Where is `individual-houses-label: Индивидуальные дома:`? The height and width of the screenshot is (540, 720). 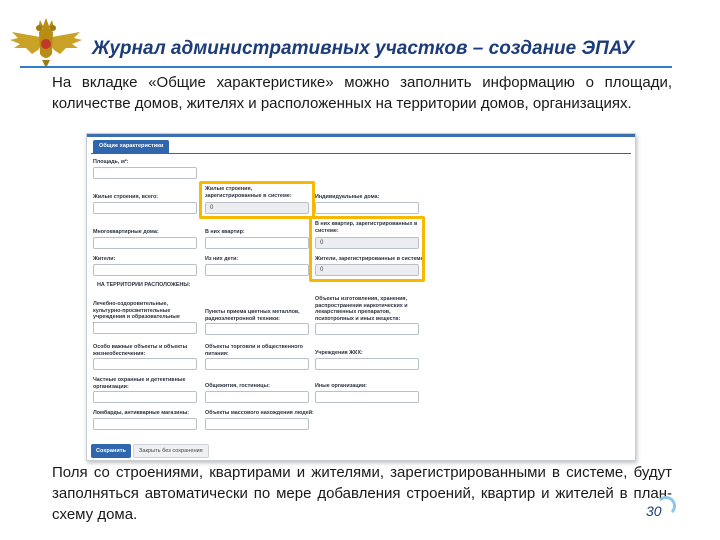
individual-houses-label: Индивидуальные дома: is located at coordinates (347, 197).